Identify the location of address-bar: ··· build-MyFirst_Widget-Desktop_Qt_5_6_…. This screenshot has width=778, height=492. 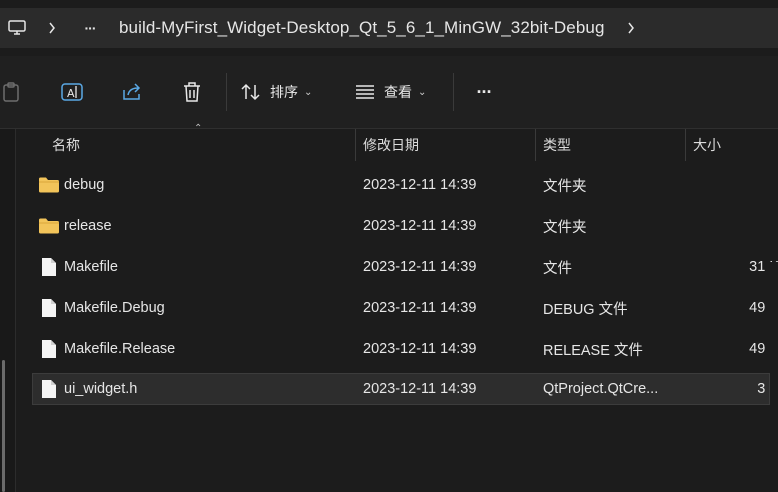
(389, 28).